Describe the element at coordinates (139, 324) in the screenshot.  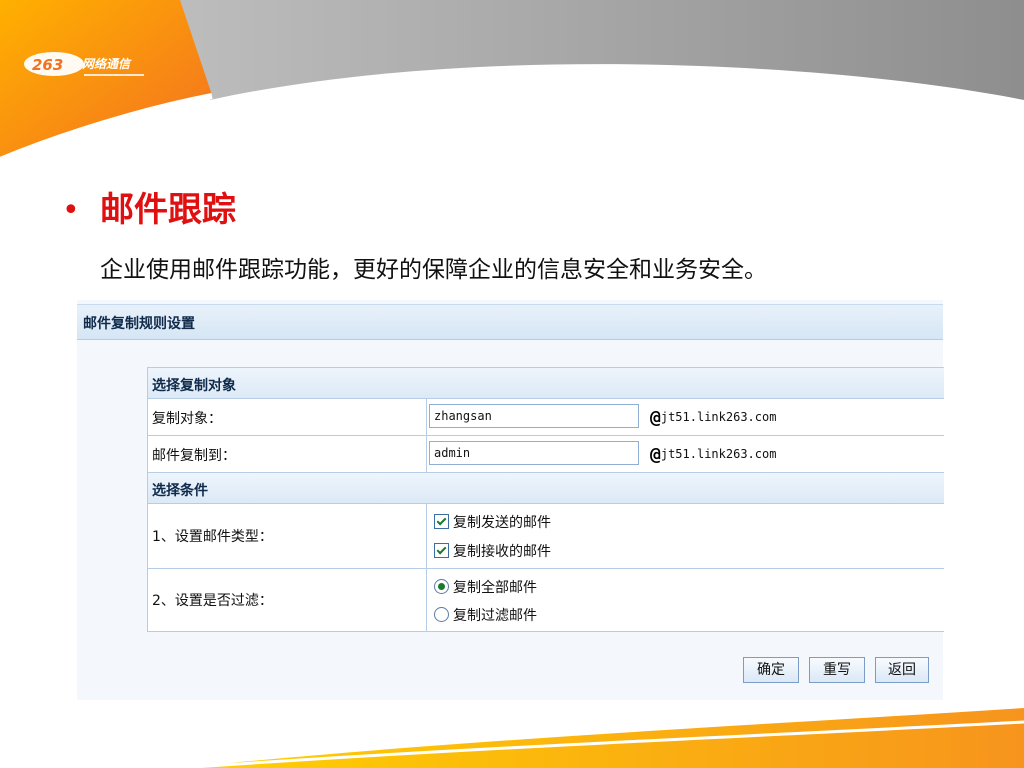
I see `panel-title: 邮件复制规则设置` at that location.